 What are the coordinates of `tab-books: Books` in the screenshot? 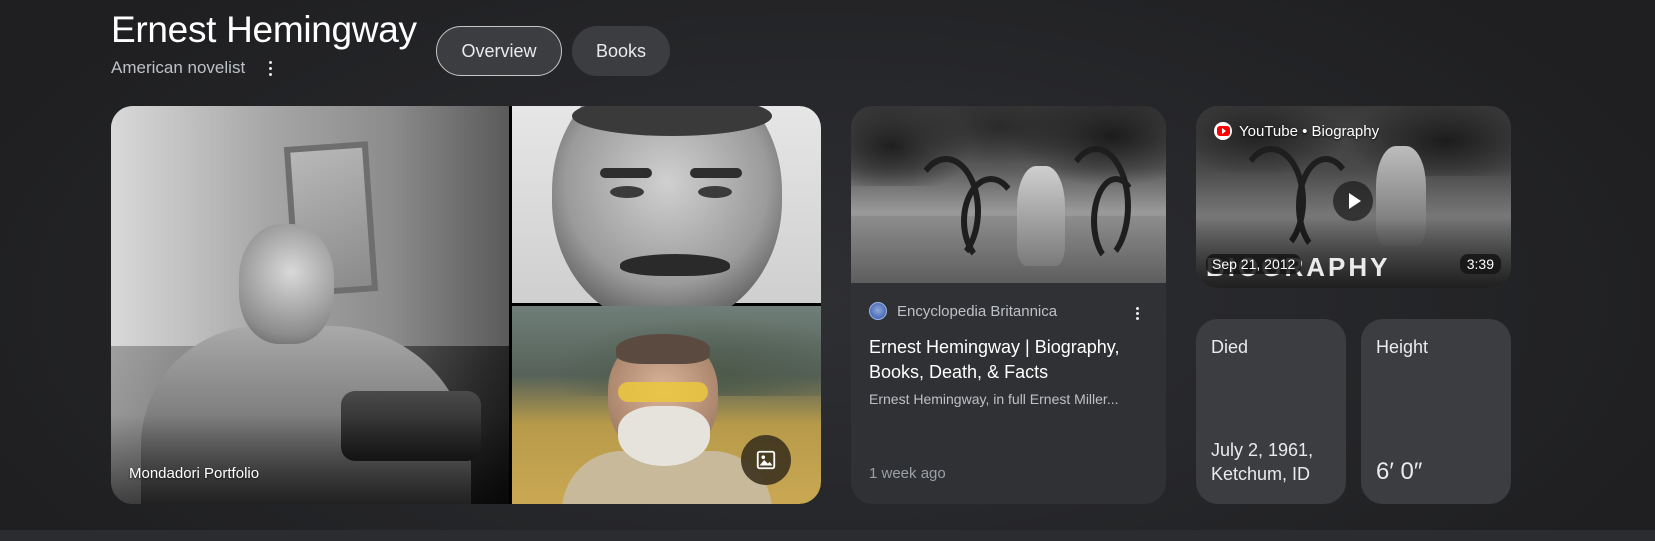 It's located at (621, 51).